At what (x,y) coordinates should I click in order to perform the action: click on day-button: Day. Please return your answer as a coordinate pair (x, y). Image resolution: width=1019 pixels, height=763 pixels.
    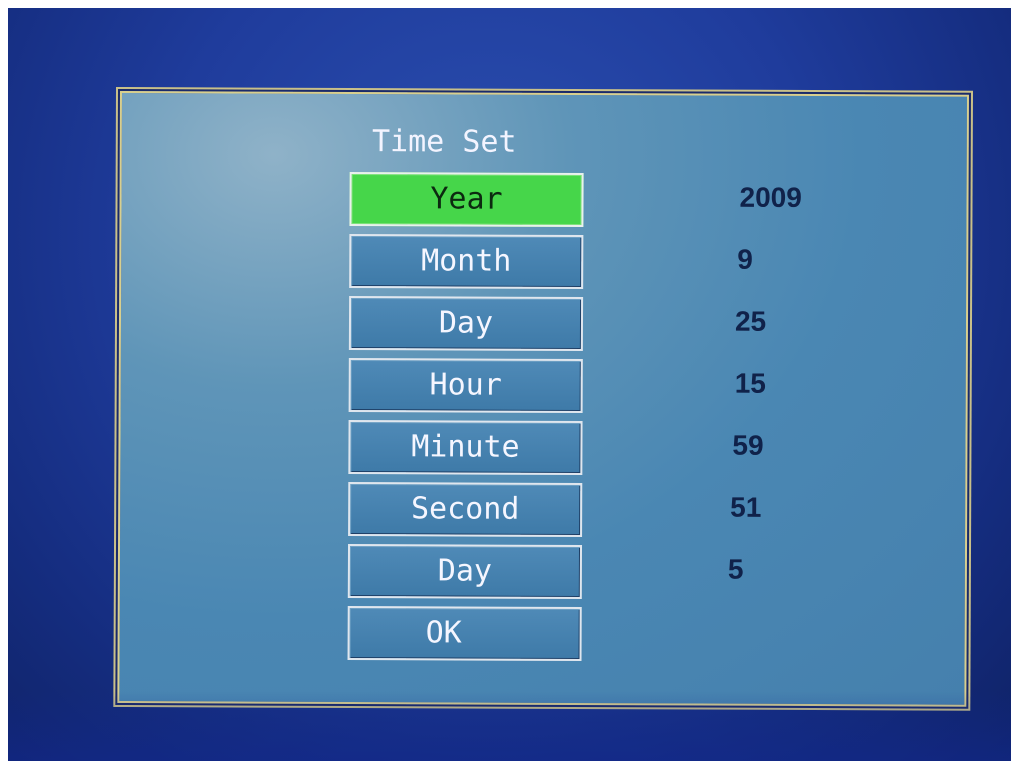
    Looking at the image, I should click on (466, 324).